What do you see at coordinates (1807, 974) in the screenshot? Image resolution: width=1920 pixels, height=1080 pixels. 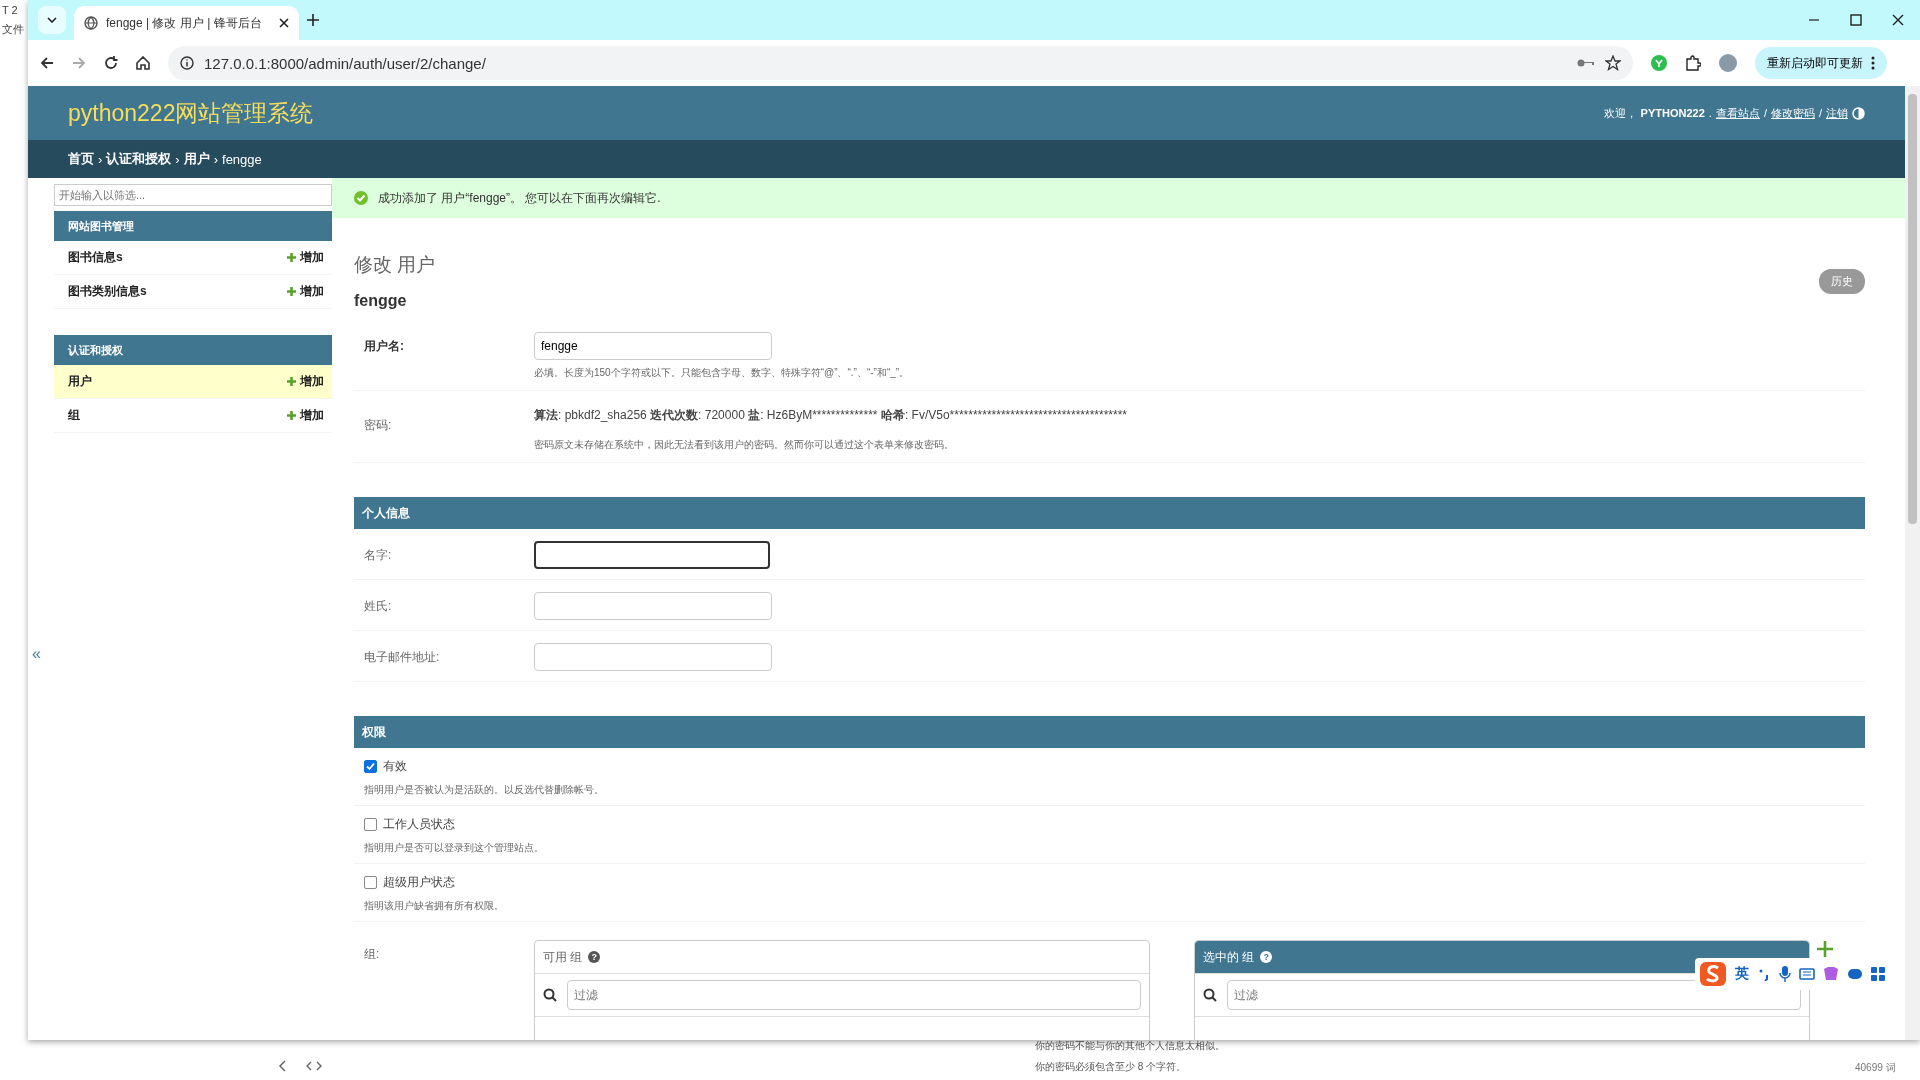 I see `keyboard-icon` at bounding box center [1807, 974].